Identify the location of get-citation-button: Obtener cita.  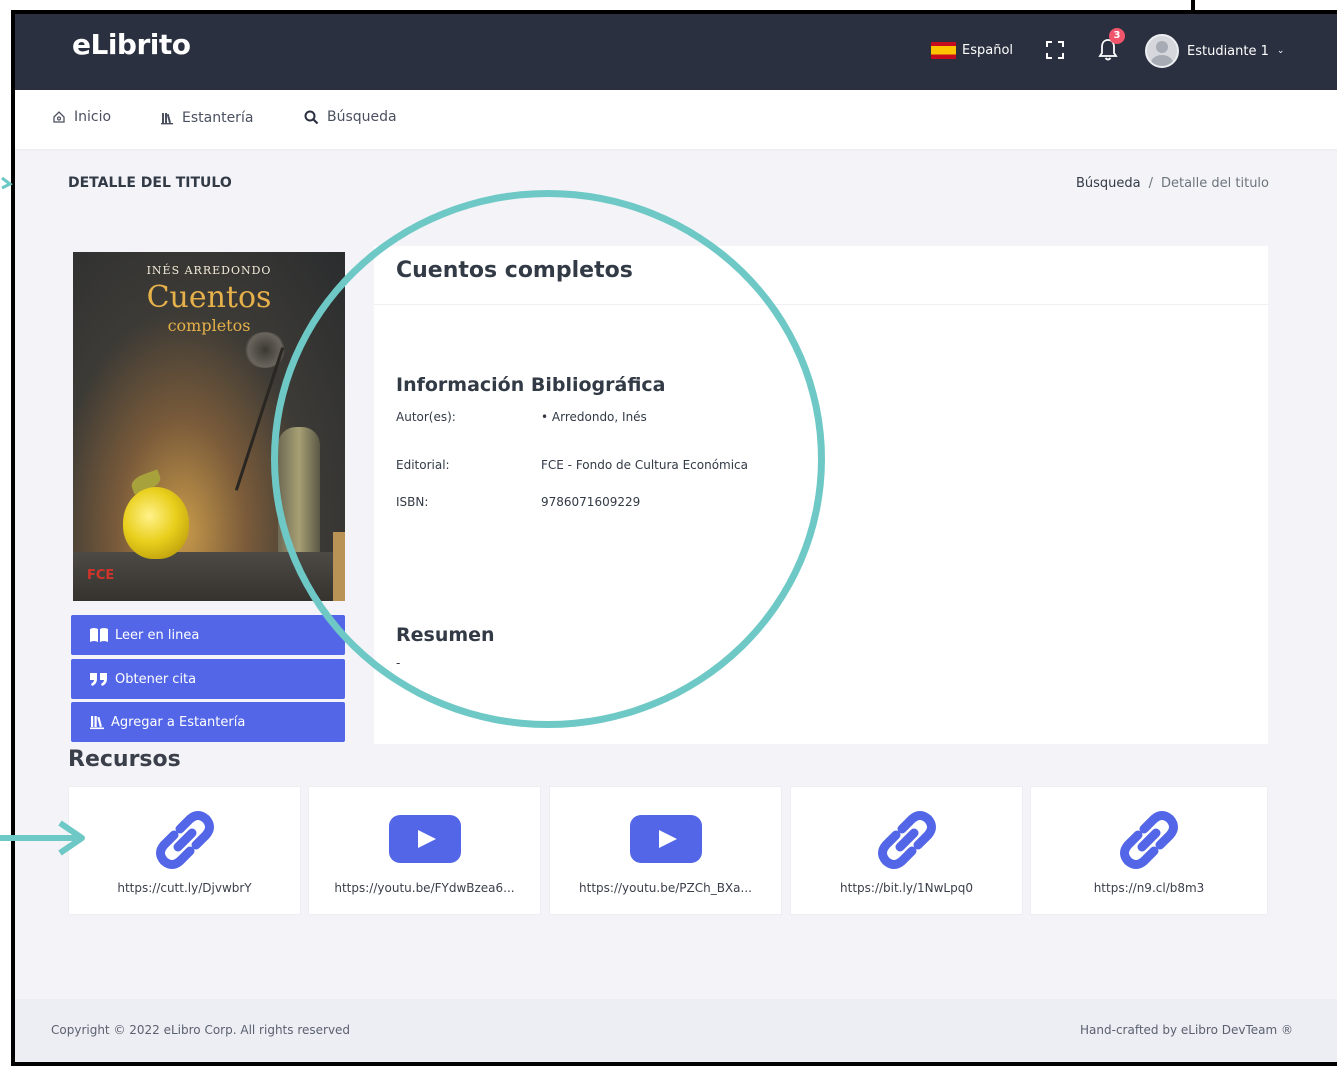
(208, 679).